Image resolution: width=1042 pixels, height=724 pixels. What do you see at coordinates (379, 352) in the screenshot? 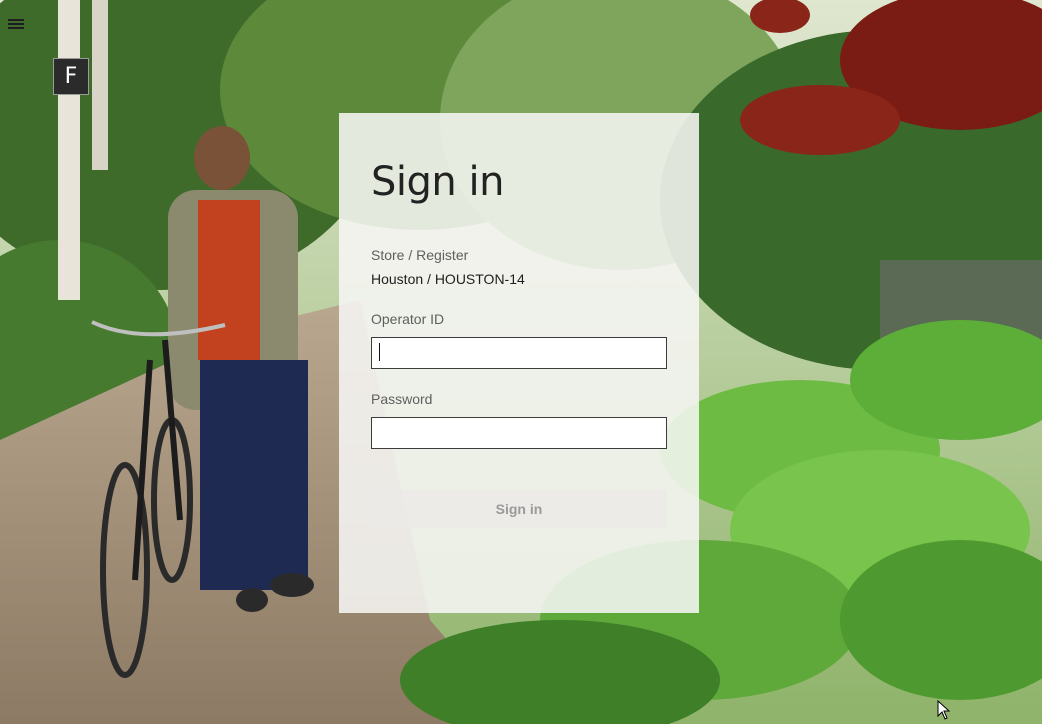
I see `text-caret` at bounding box center [379, 352].